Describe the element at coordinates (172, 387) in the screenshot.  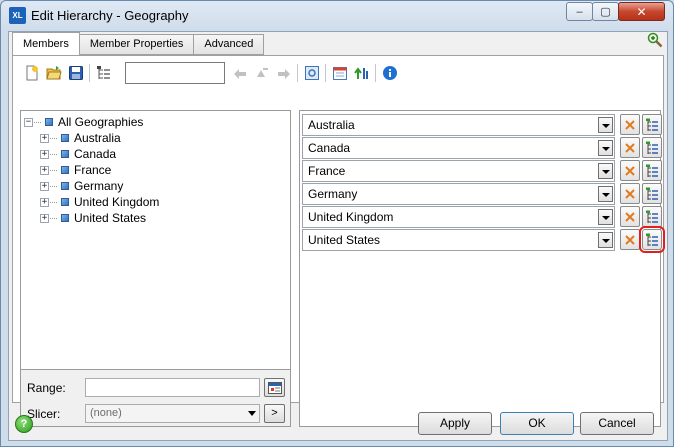
I see `range-input` at that location.